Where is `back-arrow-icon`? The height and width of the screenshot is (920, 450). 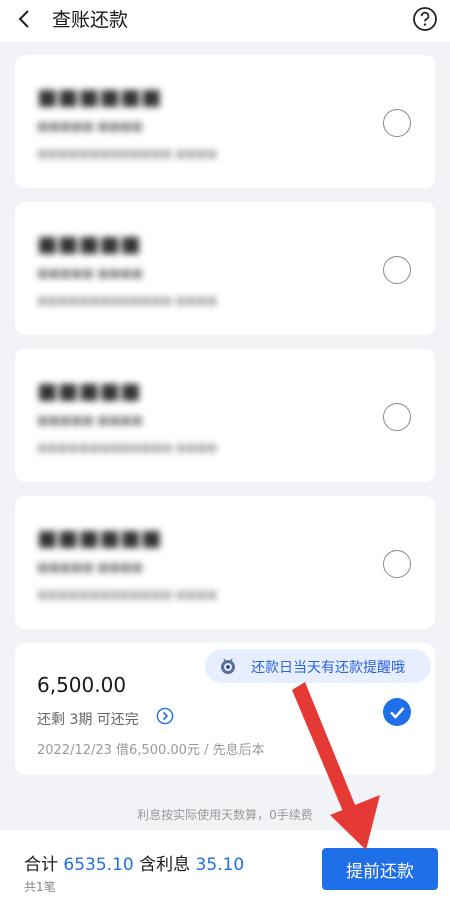
back-arrow-icon is located at coordinates (25, 19).